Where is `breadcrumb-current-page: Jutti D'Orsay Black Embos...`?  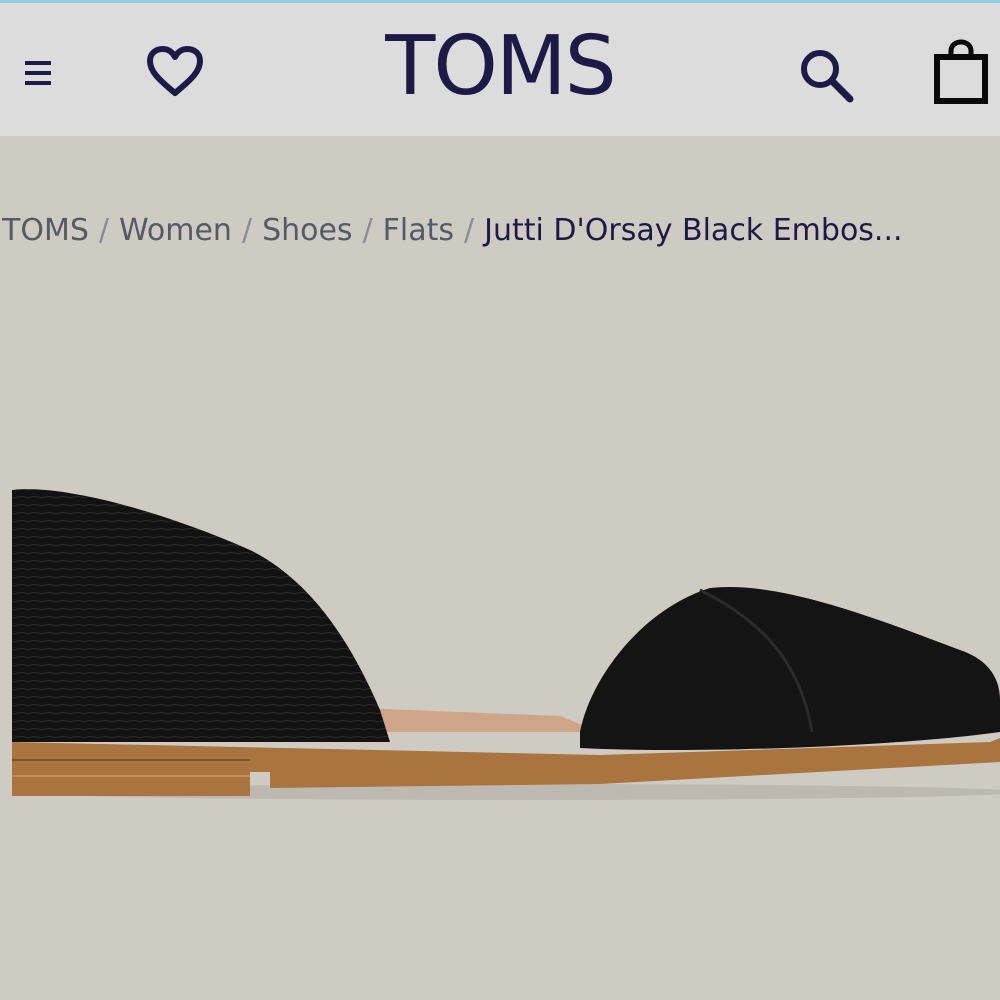
breadcrumb-current-page: Jutti D'Orsay Black Embos... is located at coordinates (693, 230).